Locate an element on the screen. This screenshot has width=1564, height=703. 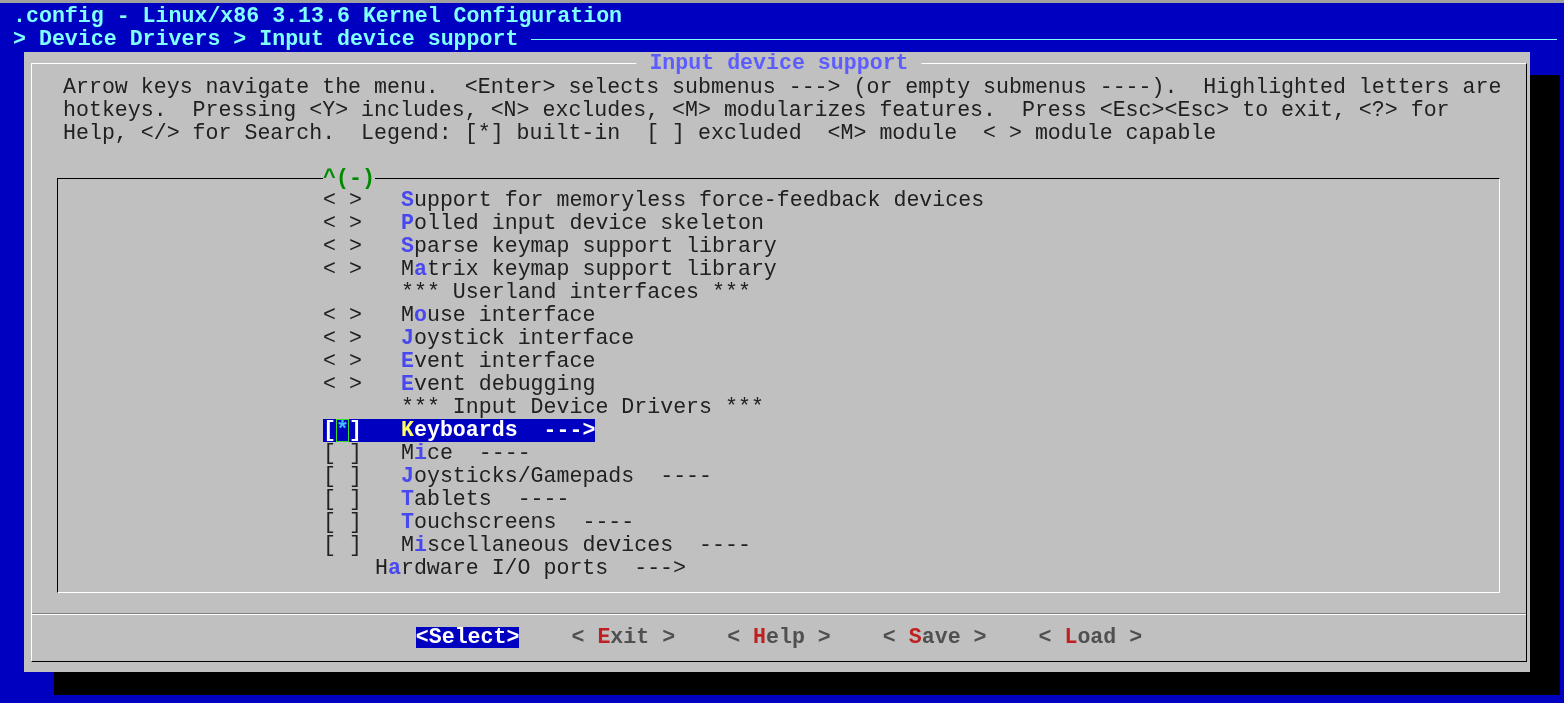
menu-item: < > Polled input device skeleton is located at coordinates (543, 223).